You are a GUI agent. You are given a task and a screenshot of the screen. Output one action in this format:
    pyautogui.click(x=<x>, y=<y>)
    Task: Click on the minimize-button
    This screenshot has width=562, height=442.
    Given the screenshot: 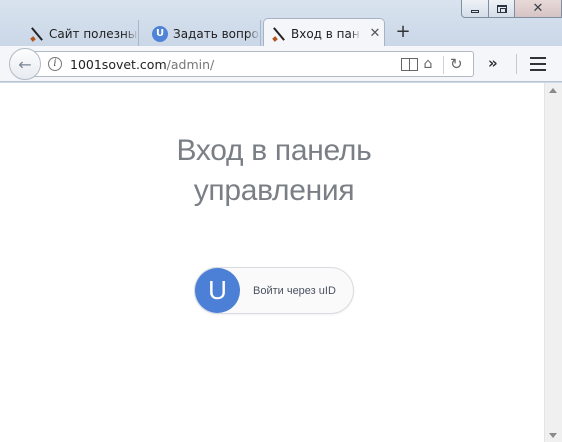 What is the action you would take?
    pyautogui.click(x=475, y=9)
    